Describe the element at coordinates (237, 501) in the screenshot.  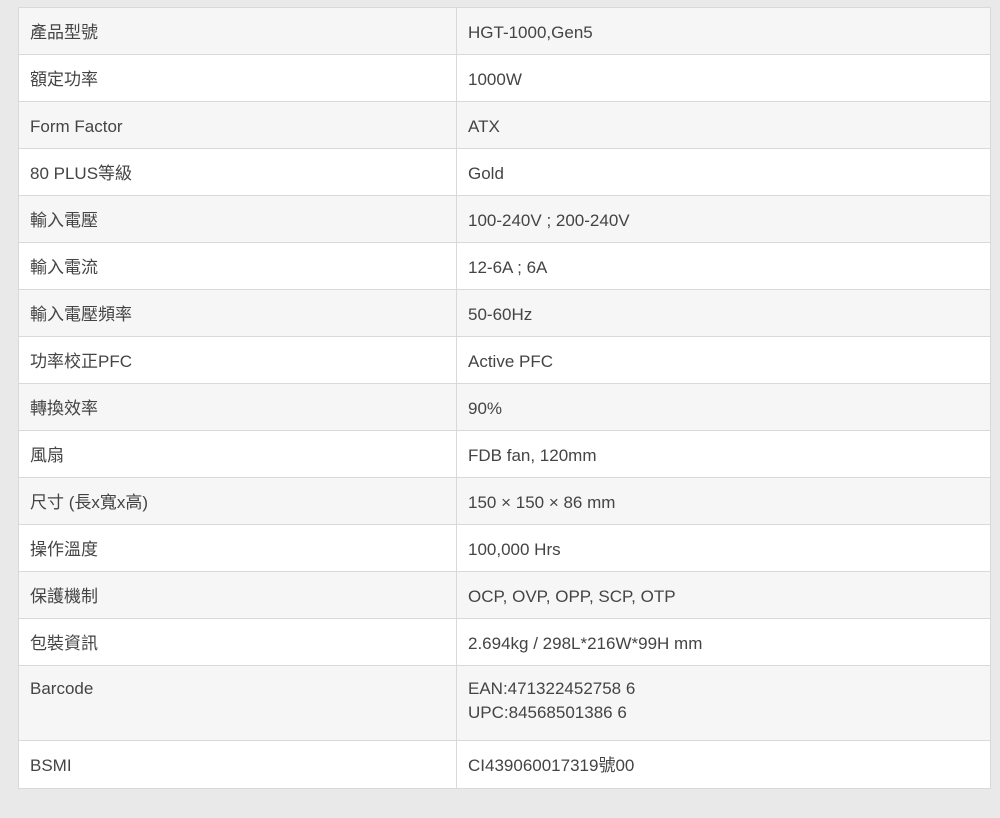
I see `spec-label: 尺寸 (長x寬x高)` at that location.